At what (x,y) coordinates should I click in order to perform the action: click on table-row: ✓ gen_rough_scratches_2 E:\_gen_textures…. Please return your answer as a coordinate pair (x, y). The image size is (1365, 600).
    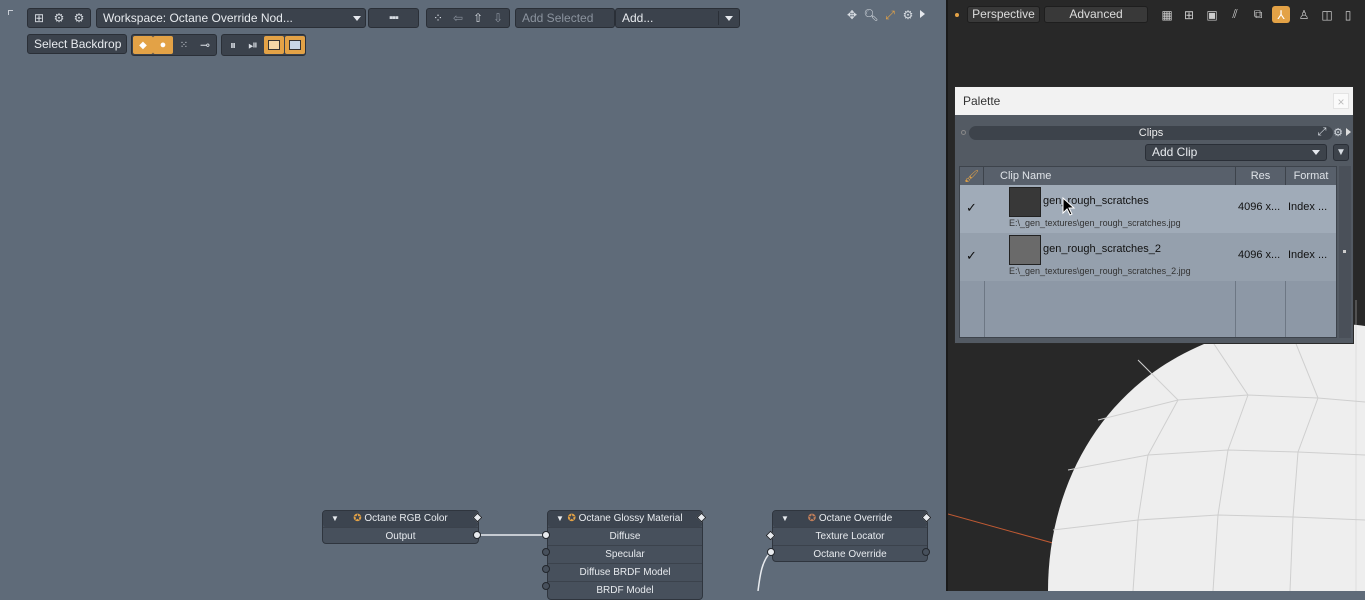
    Looking at the image, I should click on (1148, 257).